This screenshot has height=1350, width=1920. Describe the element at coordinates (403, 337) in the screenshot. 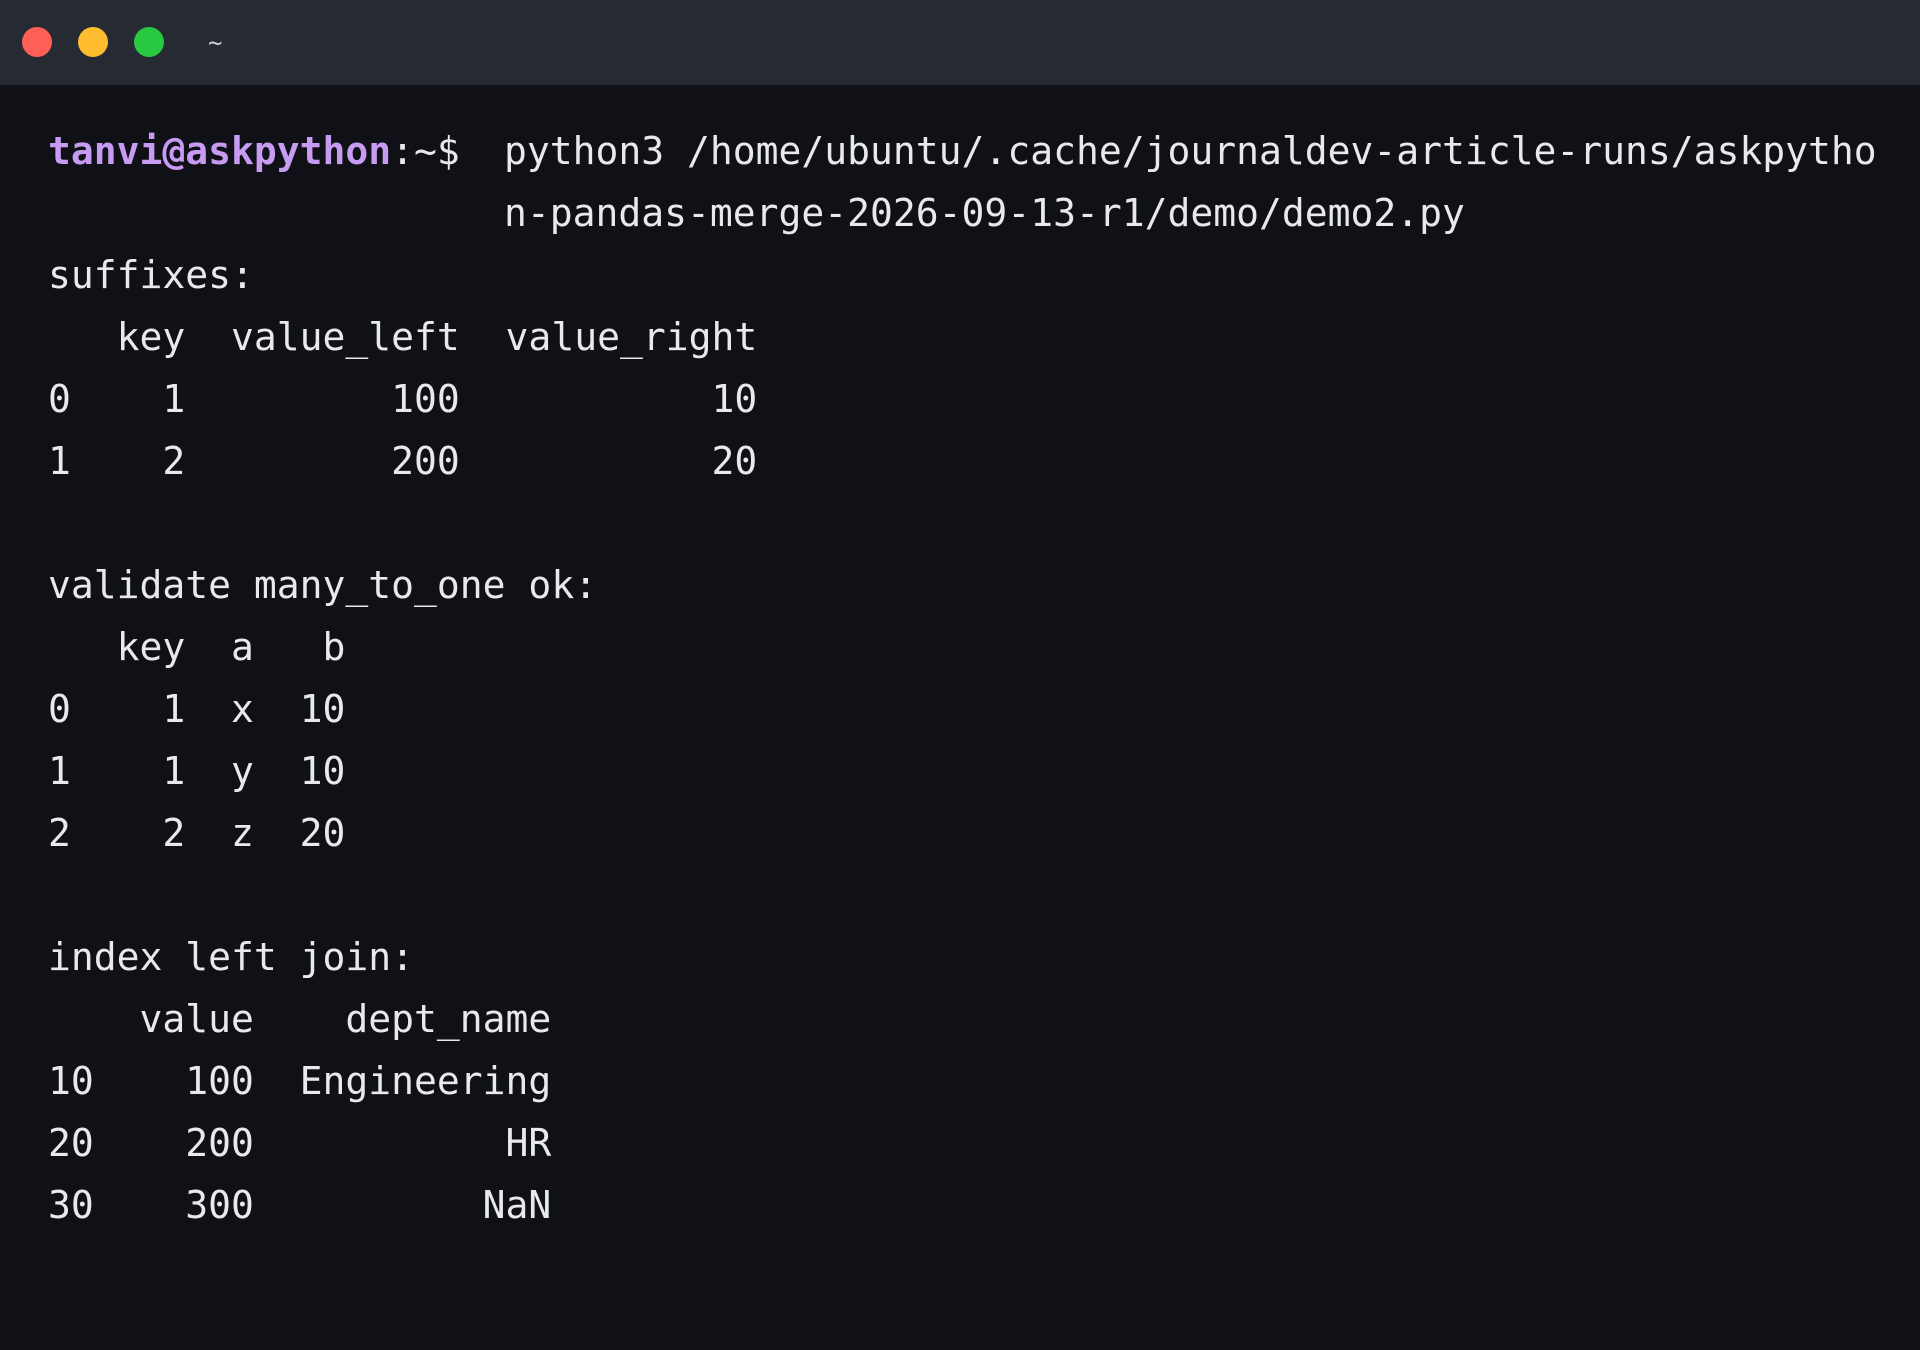

I see `table-header-row: key value_left value_right` at that location.